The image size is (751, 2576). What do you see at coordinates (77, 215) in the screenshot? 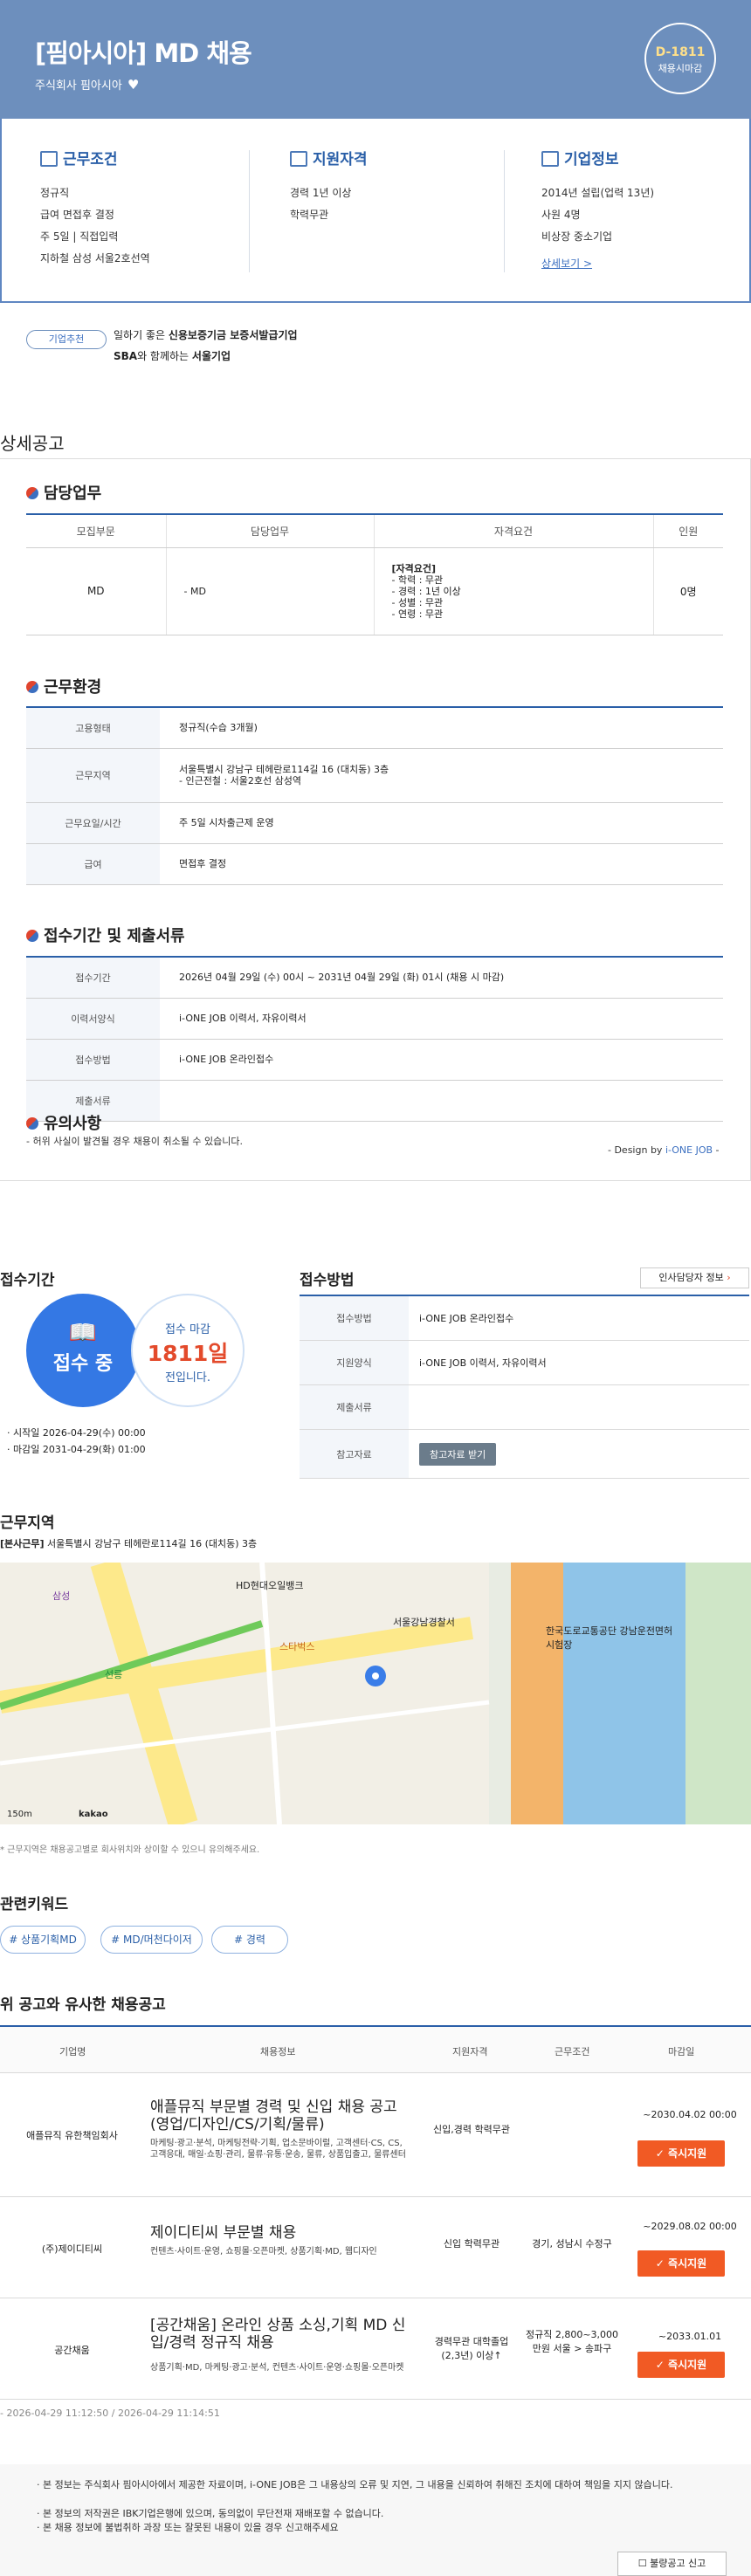
I see `work-salary: 급여 면접후 결정` at bounding box center [77, 215].